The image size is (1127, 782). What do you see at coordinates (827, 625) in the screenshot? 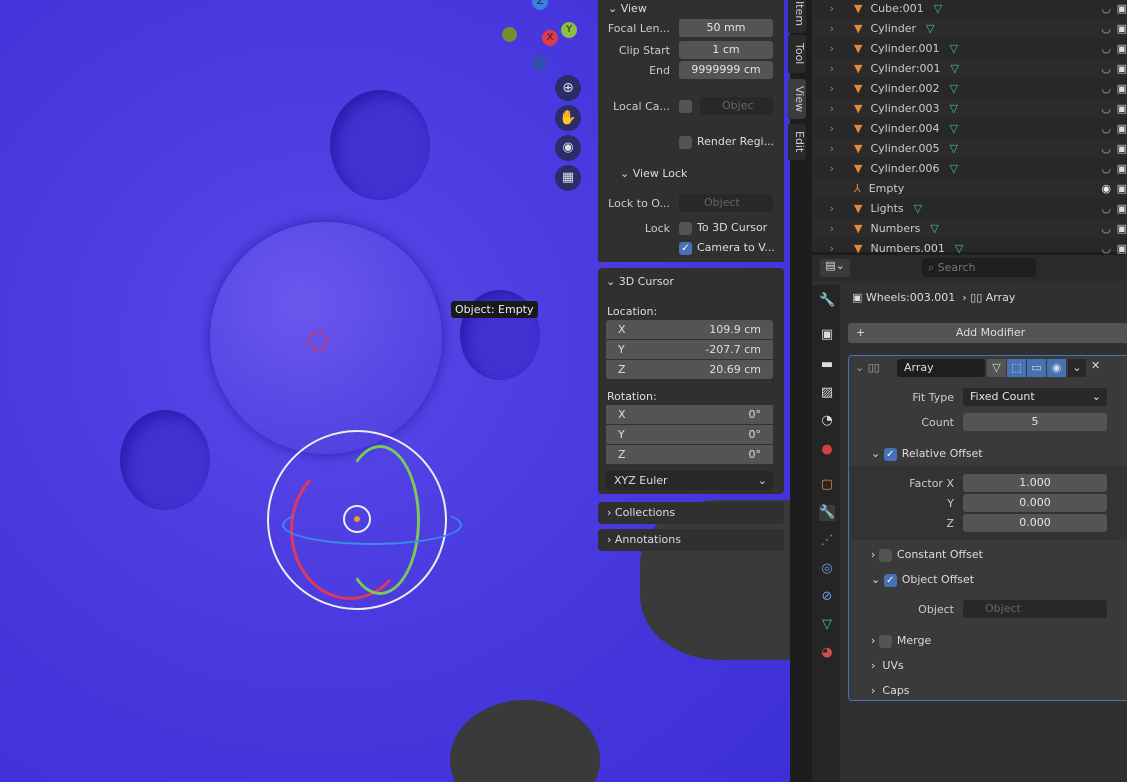
I see `mesh-data-icon: ▽` at bounding box center [827, 625].